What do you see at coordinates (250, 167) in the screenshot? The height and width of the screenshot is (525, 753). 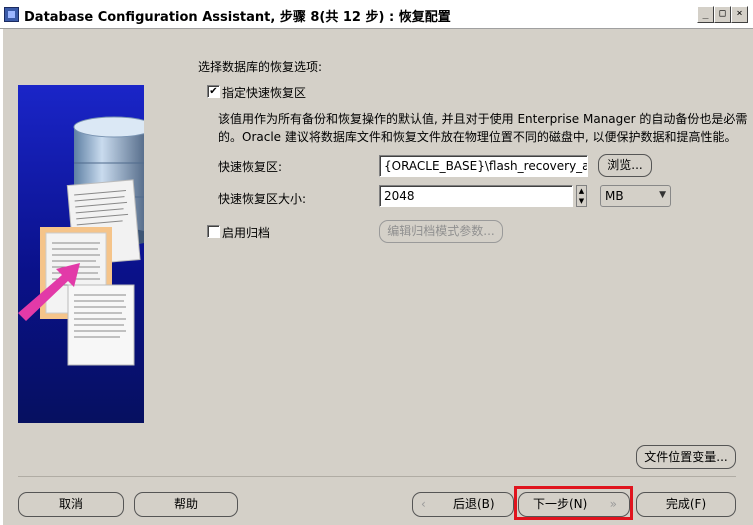 I see `flash-recovery-area-label: 快速恢复区:` at bounding box center [250, 167].